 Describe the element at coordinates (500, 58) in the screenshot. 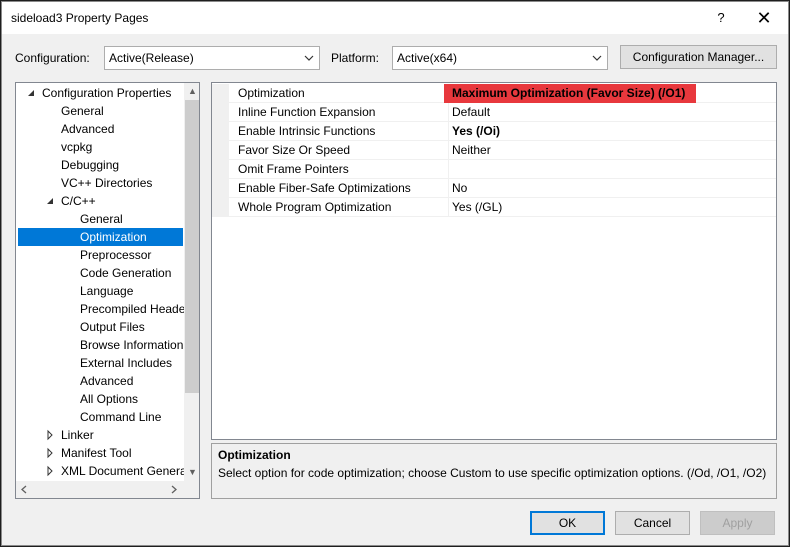

I see `platform-dropdown: Active(x64)` at that location.